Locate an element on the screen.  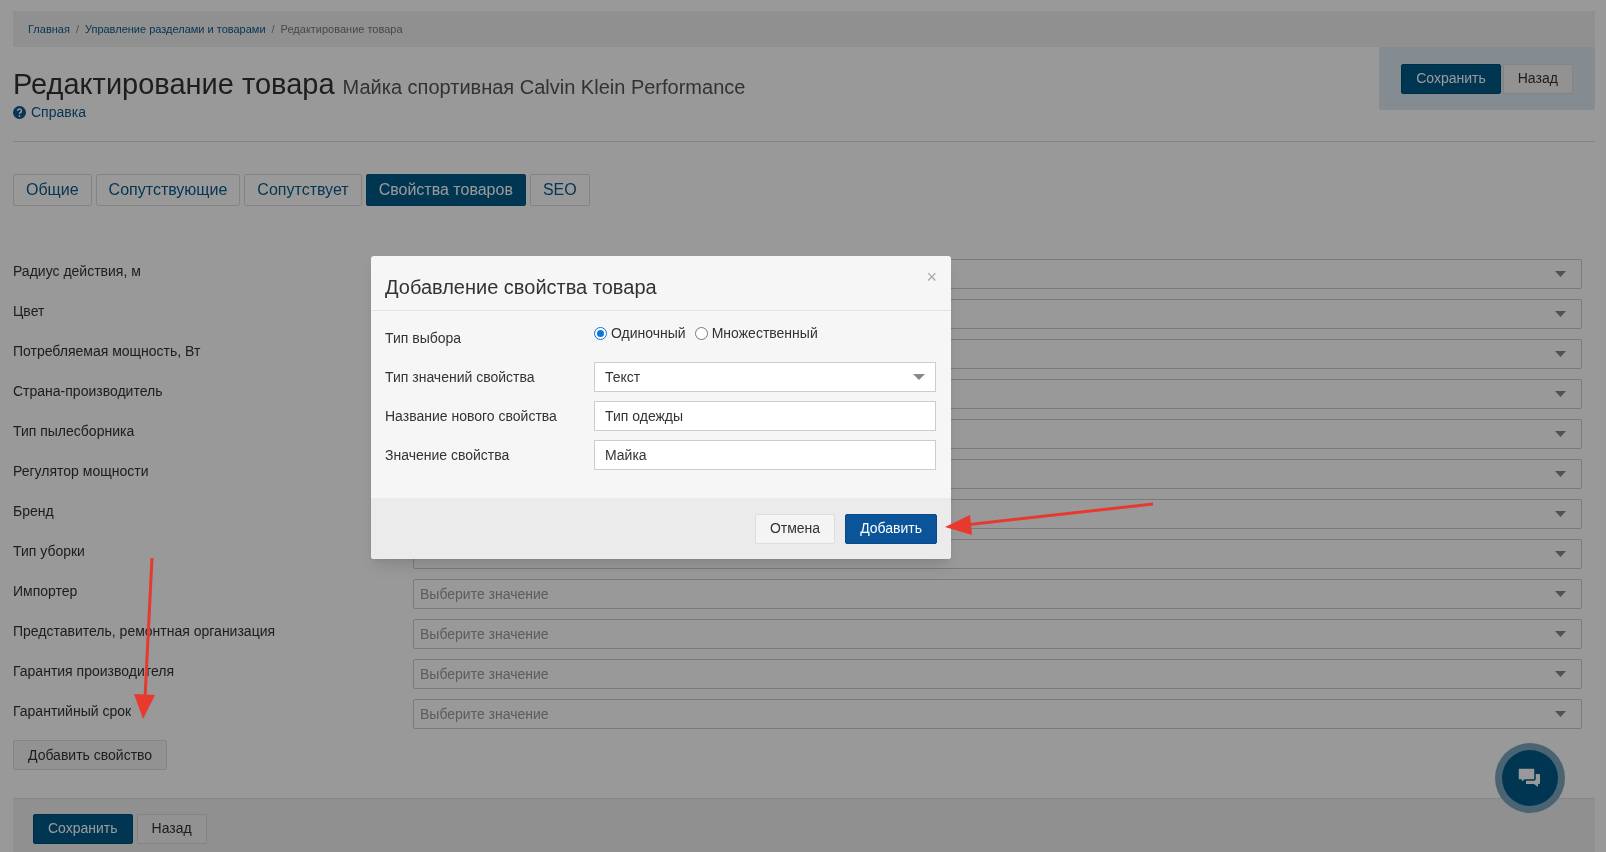
help-icon is located at coordinates (19, 112).